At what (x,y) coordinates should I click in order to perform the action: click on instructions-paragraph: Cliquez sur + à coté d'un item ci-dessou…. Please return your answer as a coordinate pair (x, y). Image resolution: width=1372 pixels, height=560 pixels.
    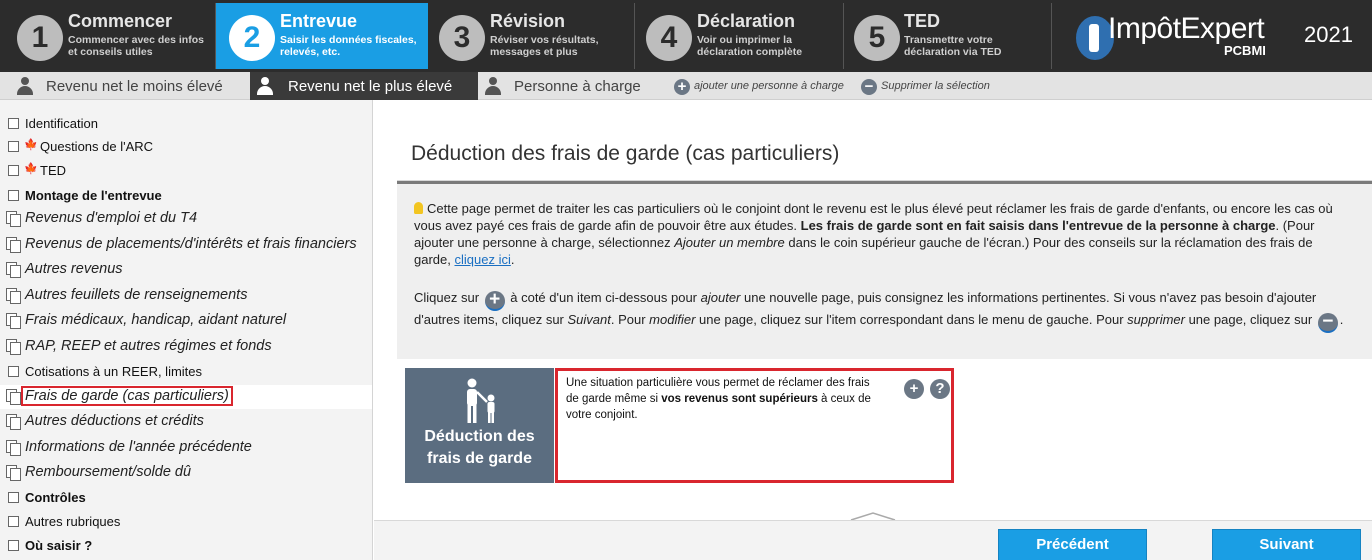
    Looking at the image, I should click on (879, 311).